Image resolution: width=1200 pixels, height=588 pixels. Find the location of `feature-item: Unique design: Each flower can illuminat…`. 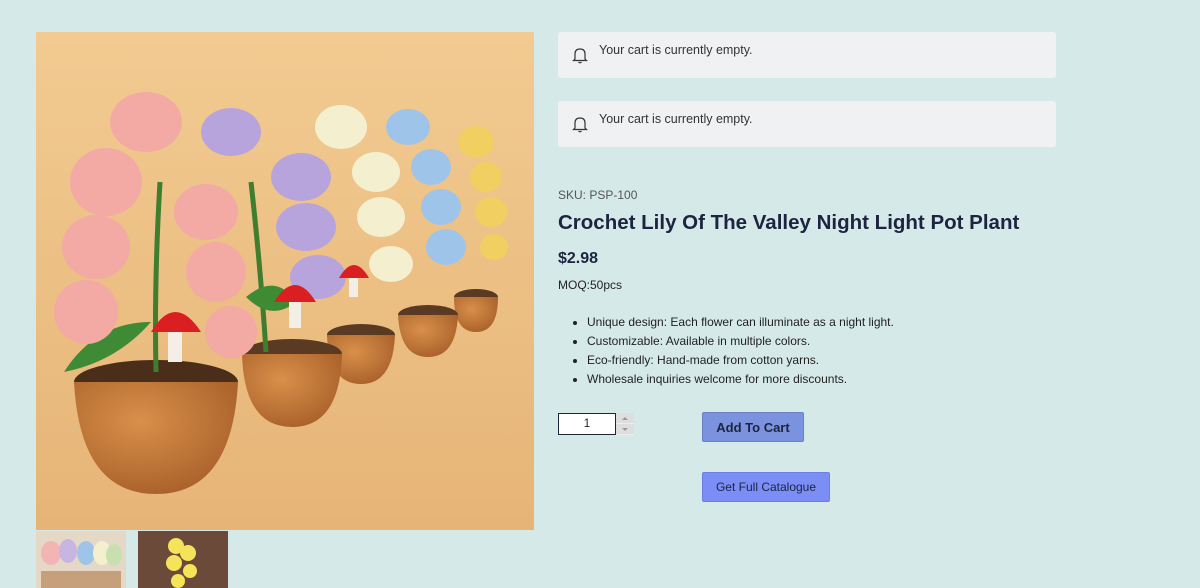

feature-item: Unique design: Each flower can illuminat… is located at coordinates (740, 322).